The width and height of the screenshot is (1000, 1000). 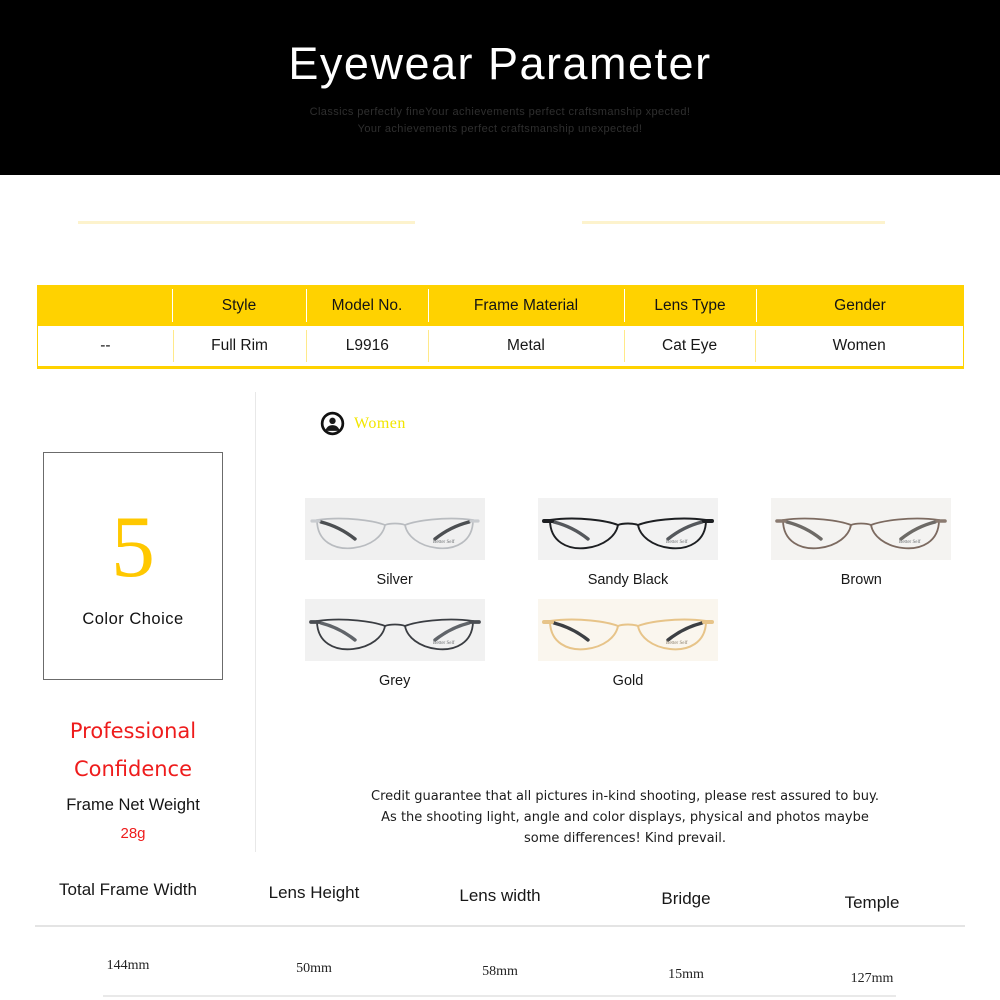 I want to click on specification-table-value-row: -- Full Rim L9916 Metal Cat Eye Women, so click(x=500, y=347).